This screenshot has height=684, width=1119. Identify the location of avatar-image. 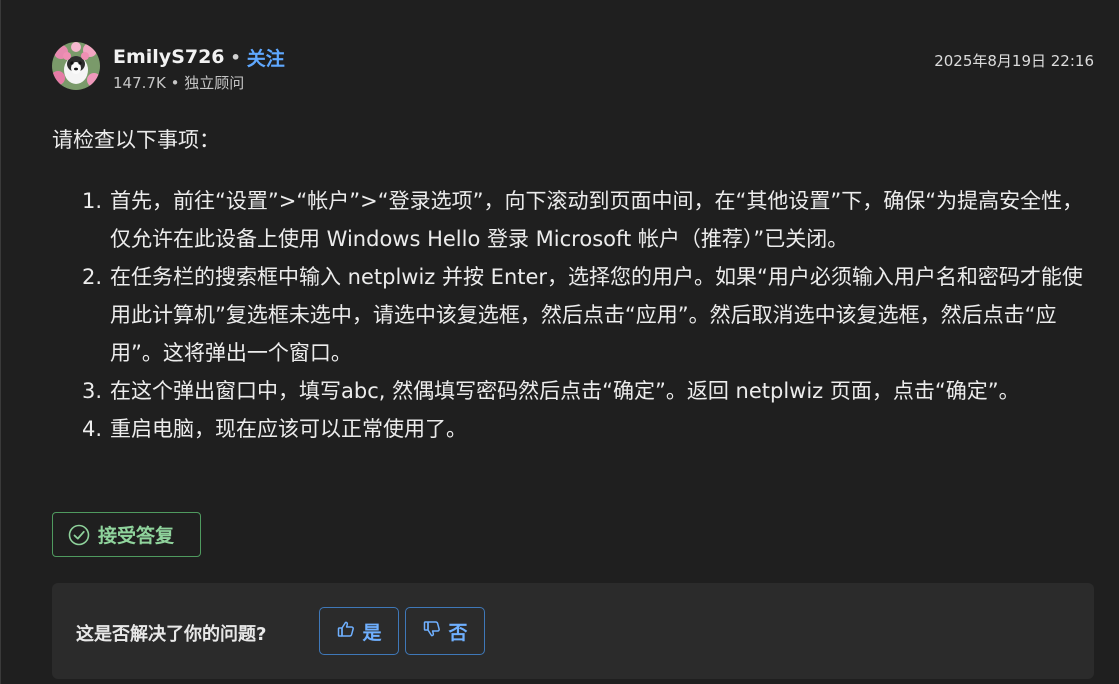
(76, 66).